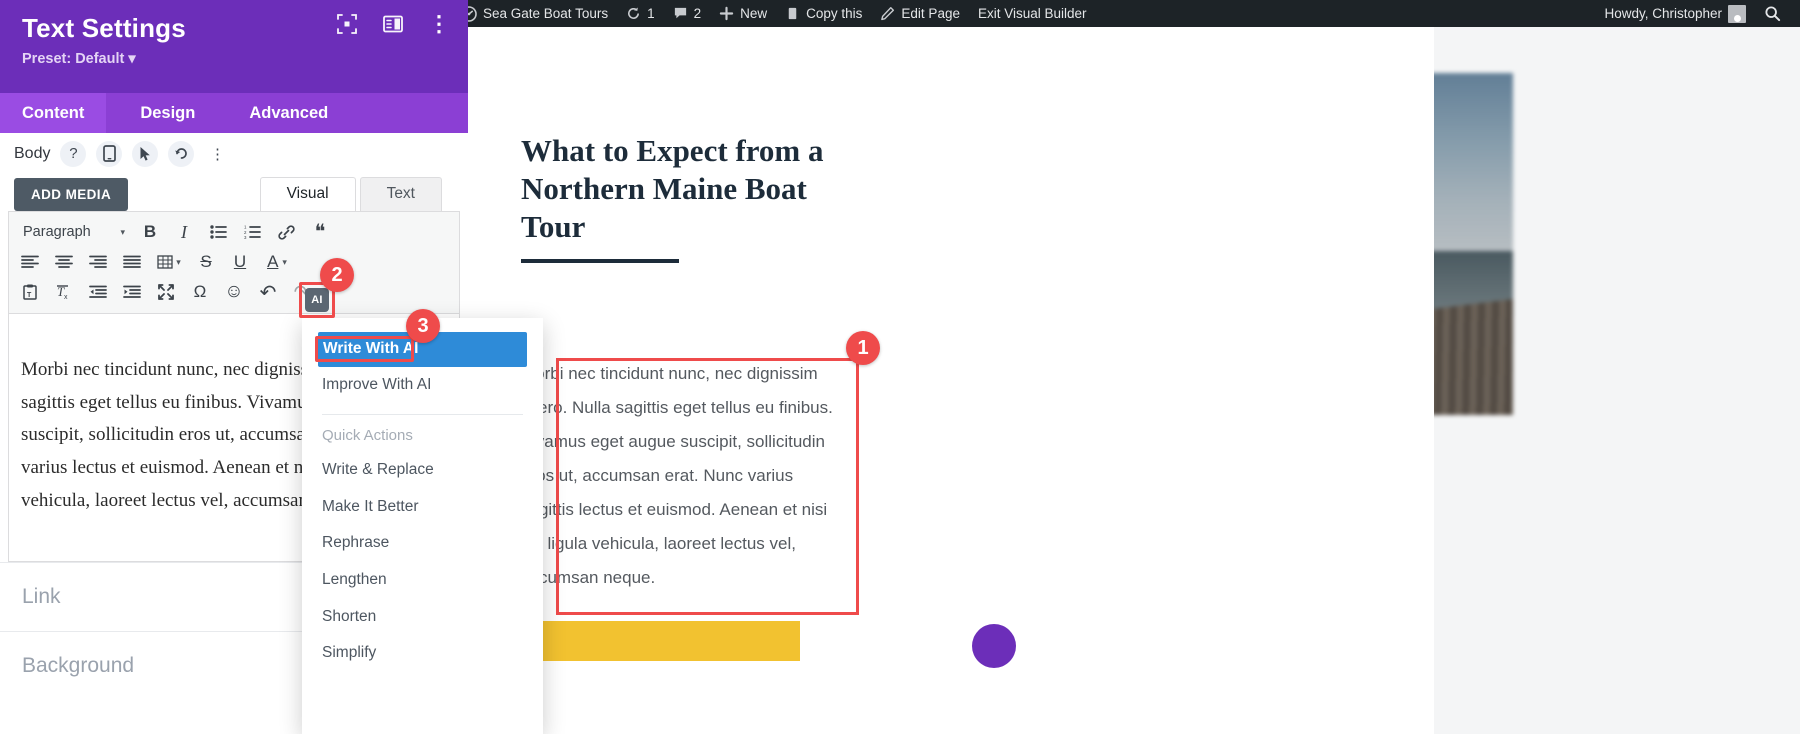 The height and width of the screenshot is (734, 1800). I want to click on avatar, so click(1737, 13).